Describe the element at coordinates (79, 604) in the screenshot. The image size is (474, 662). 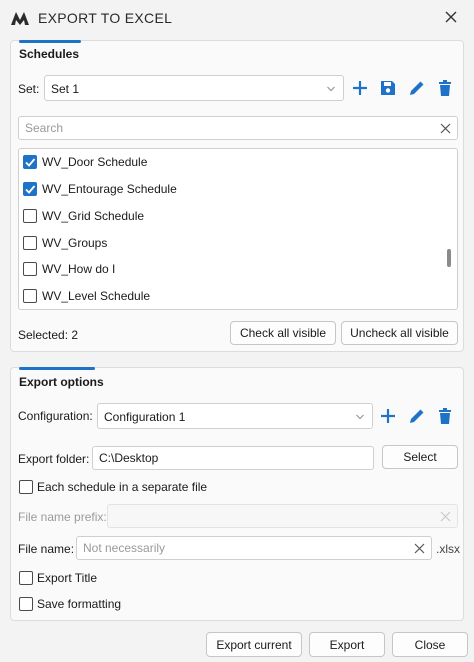
I see `save-formatting-label: Save formatting` at that location.